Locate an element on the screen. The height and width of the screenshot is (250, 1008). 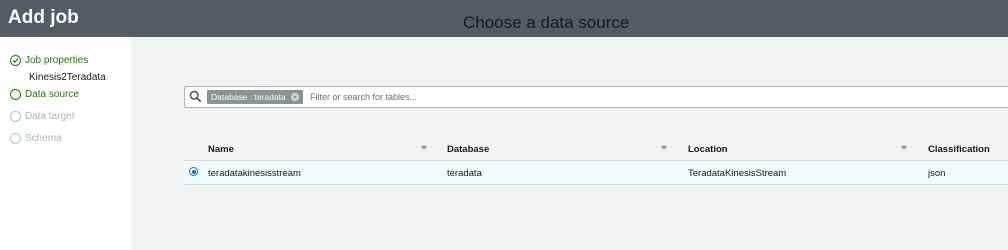
step-data-source: Data source is located at coordinates (44, 94).